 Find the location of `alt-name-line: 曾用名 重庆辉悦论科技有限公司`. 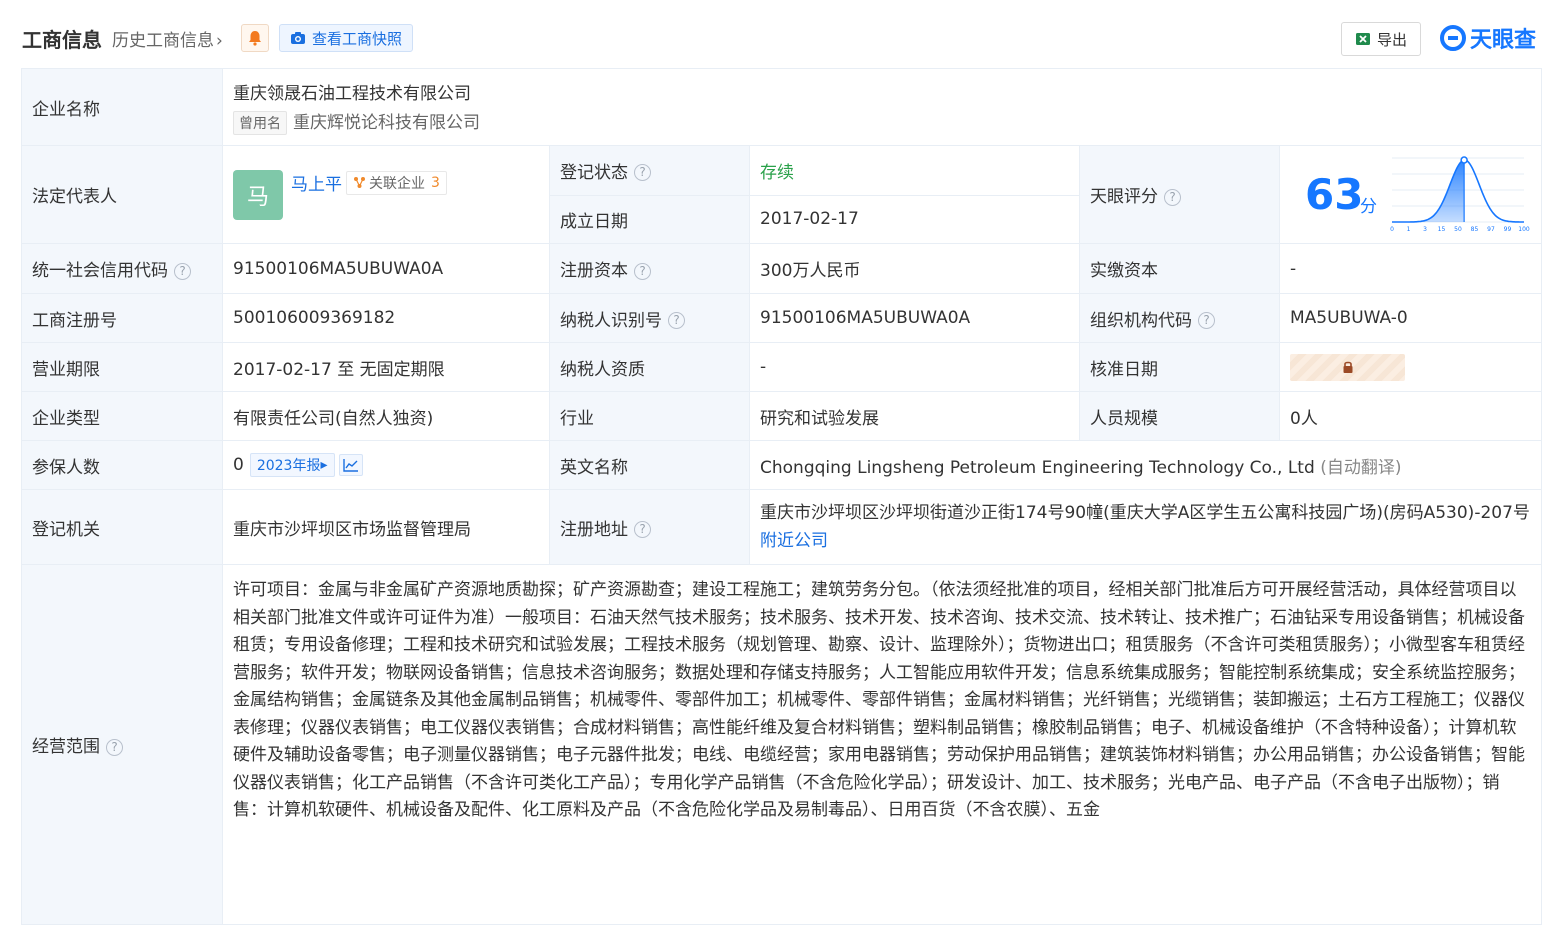

alt-name-line: 曾用名 重庆辉悦论科技有限公司 is located at coordinates (882, 121).